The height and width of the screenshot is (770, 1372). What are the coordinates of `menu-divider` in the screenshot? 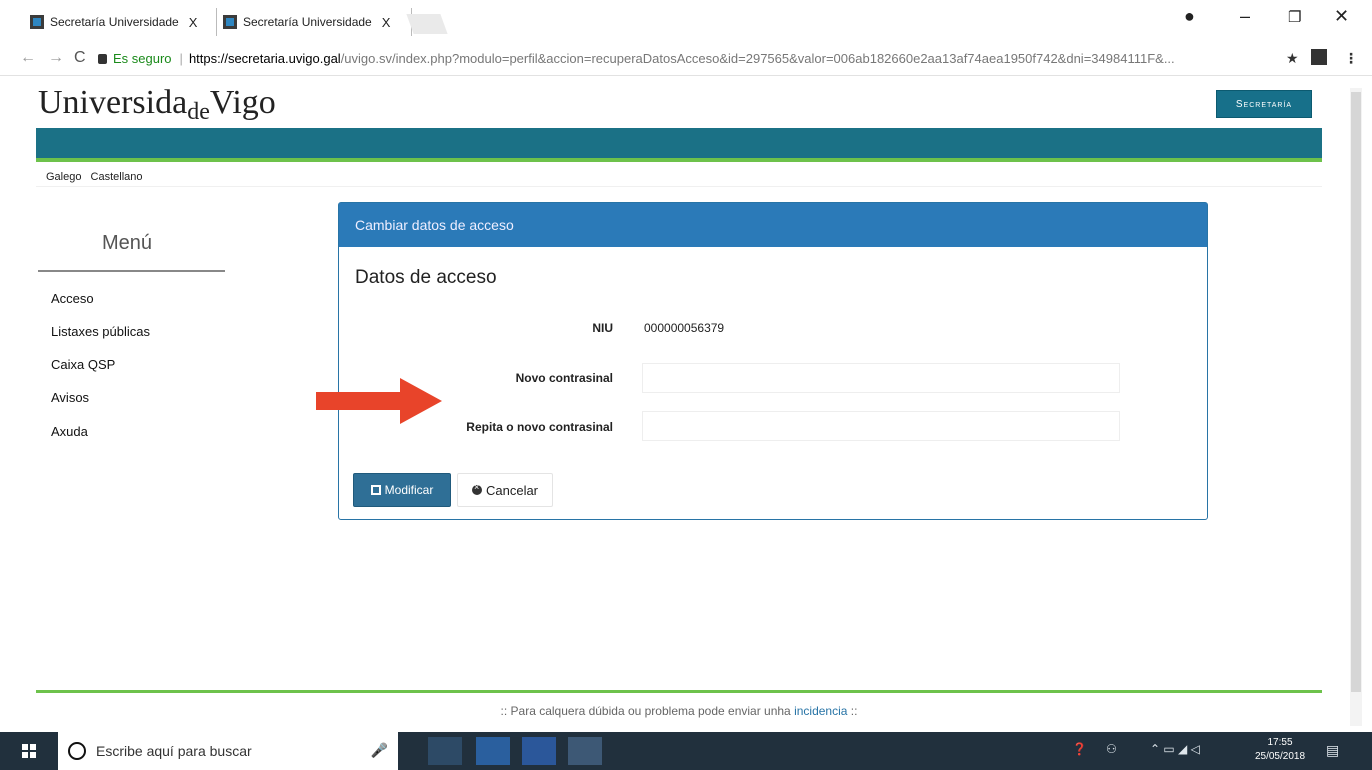 It's located at (131, 271).